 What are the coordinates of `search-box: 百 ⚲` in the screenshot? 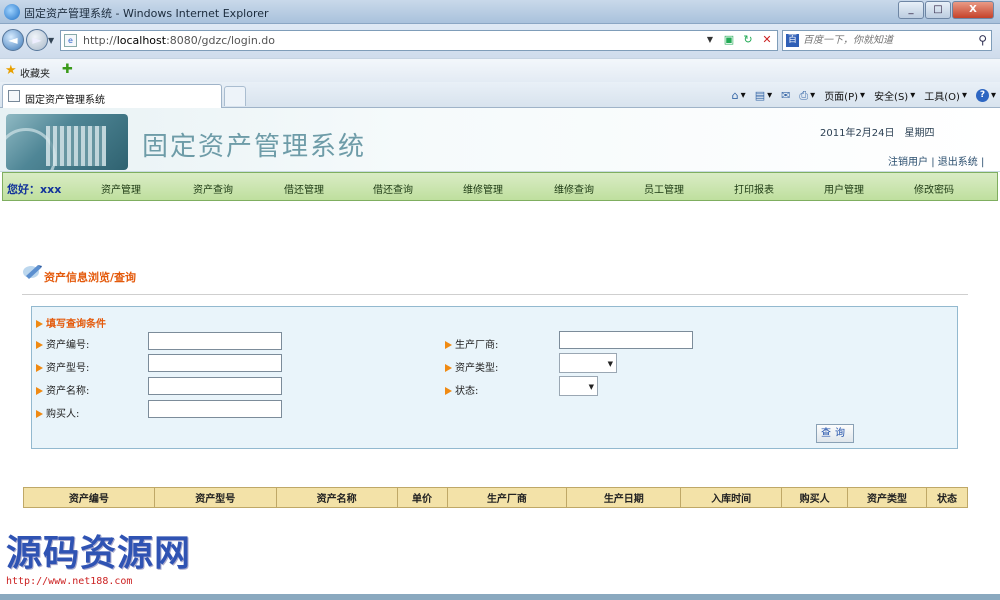 It's located at (887, 40).